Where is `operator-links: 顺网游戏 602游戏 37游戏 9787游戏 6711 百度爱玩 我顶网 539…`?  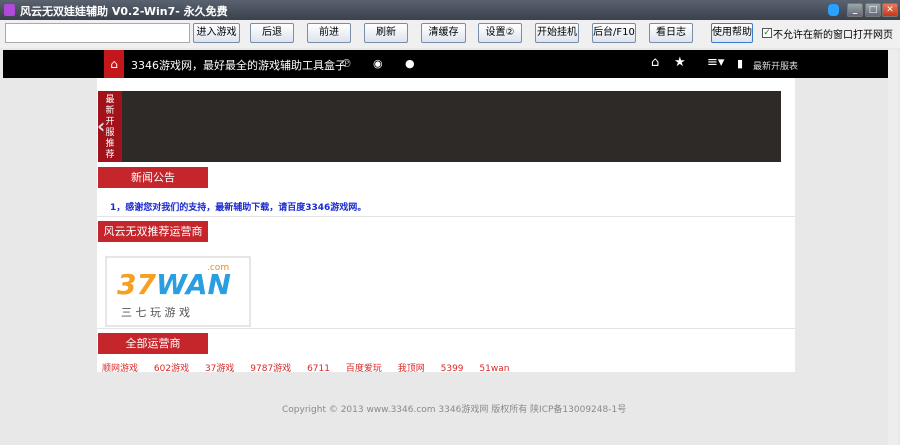 operator-links: 顺网游戏 602游戏 37游戏 9787游戏 6711 百度爱玩 我顶网 539… is located at coordinates (312, 367).